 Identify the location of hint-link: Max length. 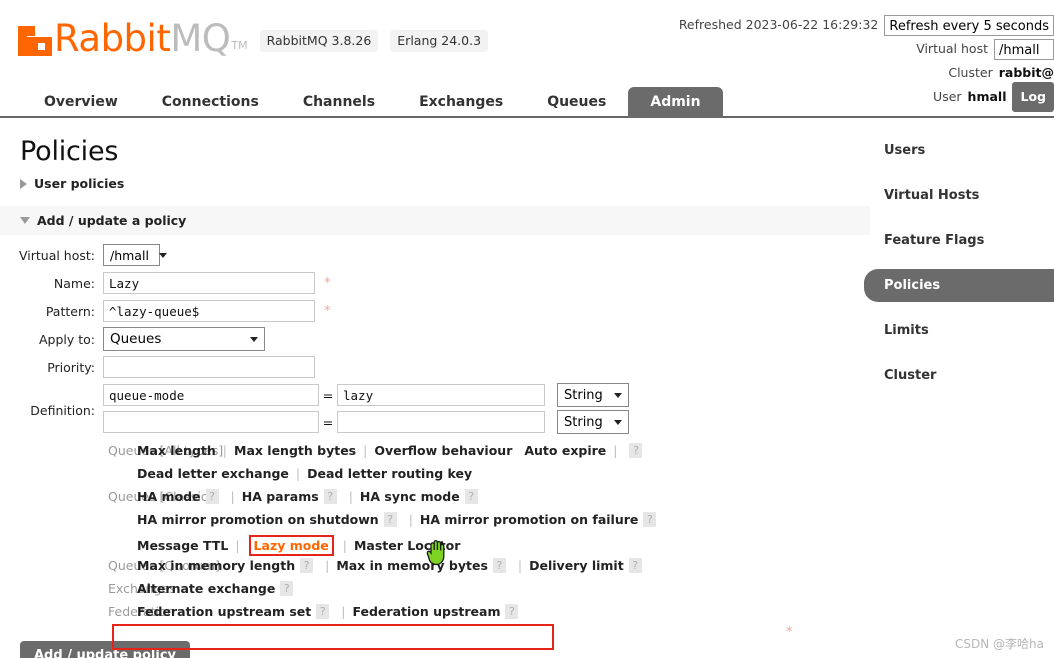
(176, 450).